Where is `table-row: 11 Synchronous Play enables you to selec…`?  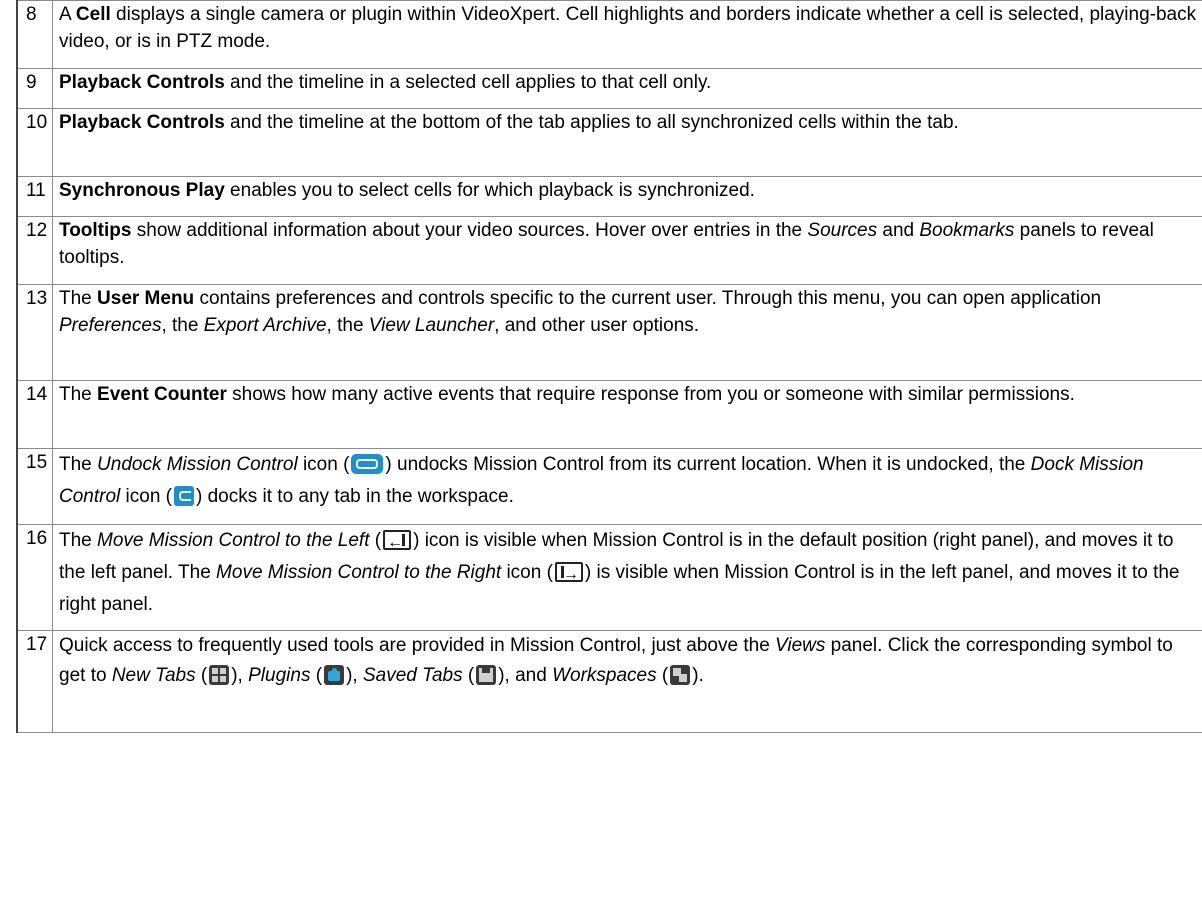 table-row: 11 Synchronous Play enables you to selec… is located at coordinates (609, 196).